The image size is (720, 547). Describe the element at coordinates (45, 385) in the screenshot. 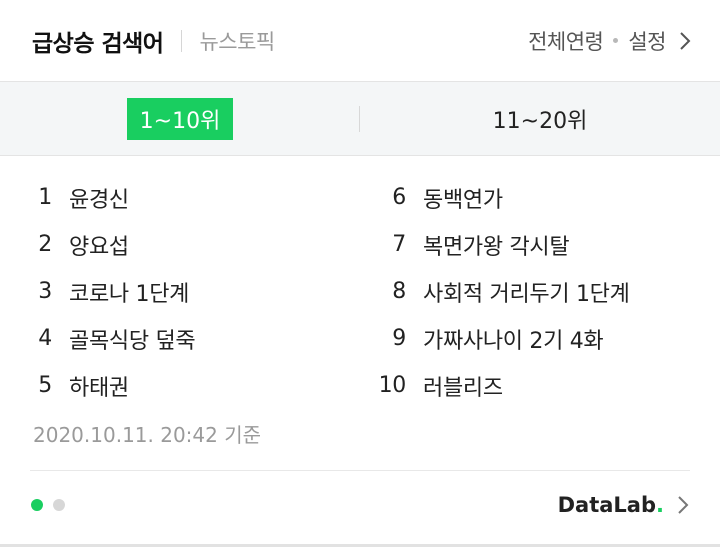

I see `rank-number: 5` at that location.